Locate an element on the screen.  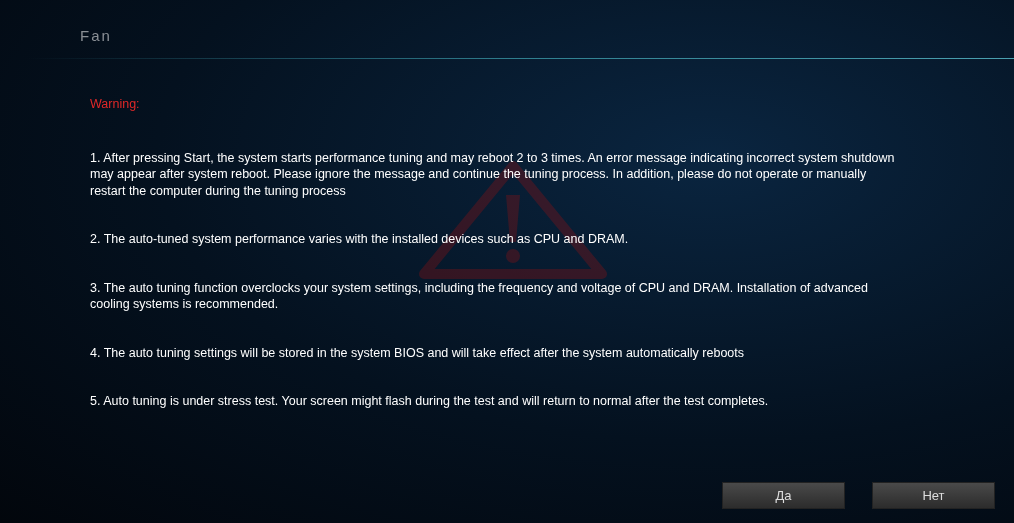
warning-text: 2. The auto-tuned system performance varies with the installed devices such as CPU and DRAM. is located at coordinates (360, 239).